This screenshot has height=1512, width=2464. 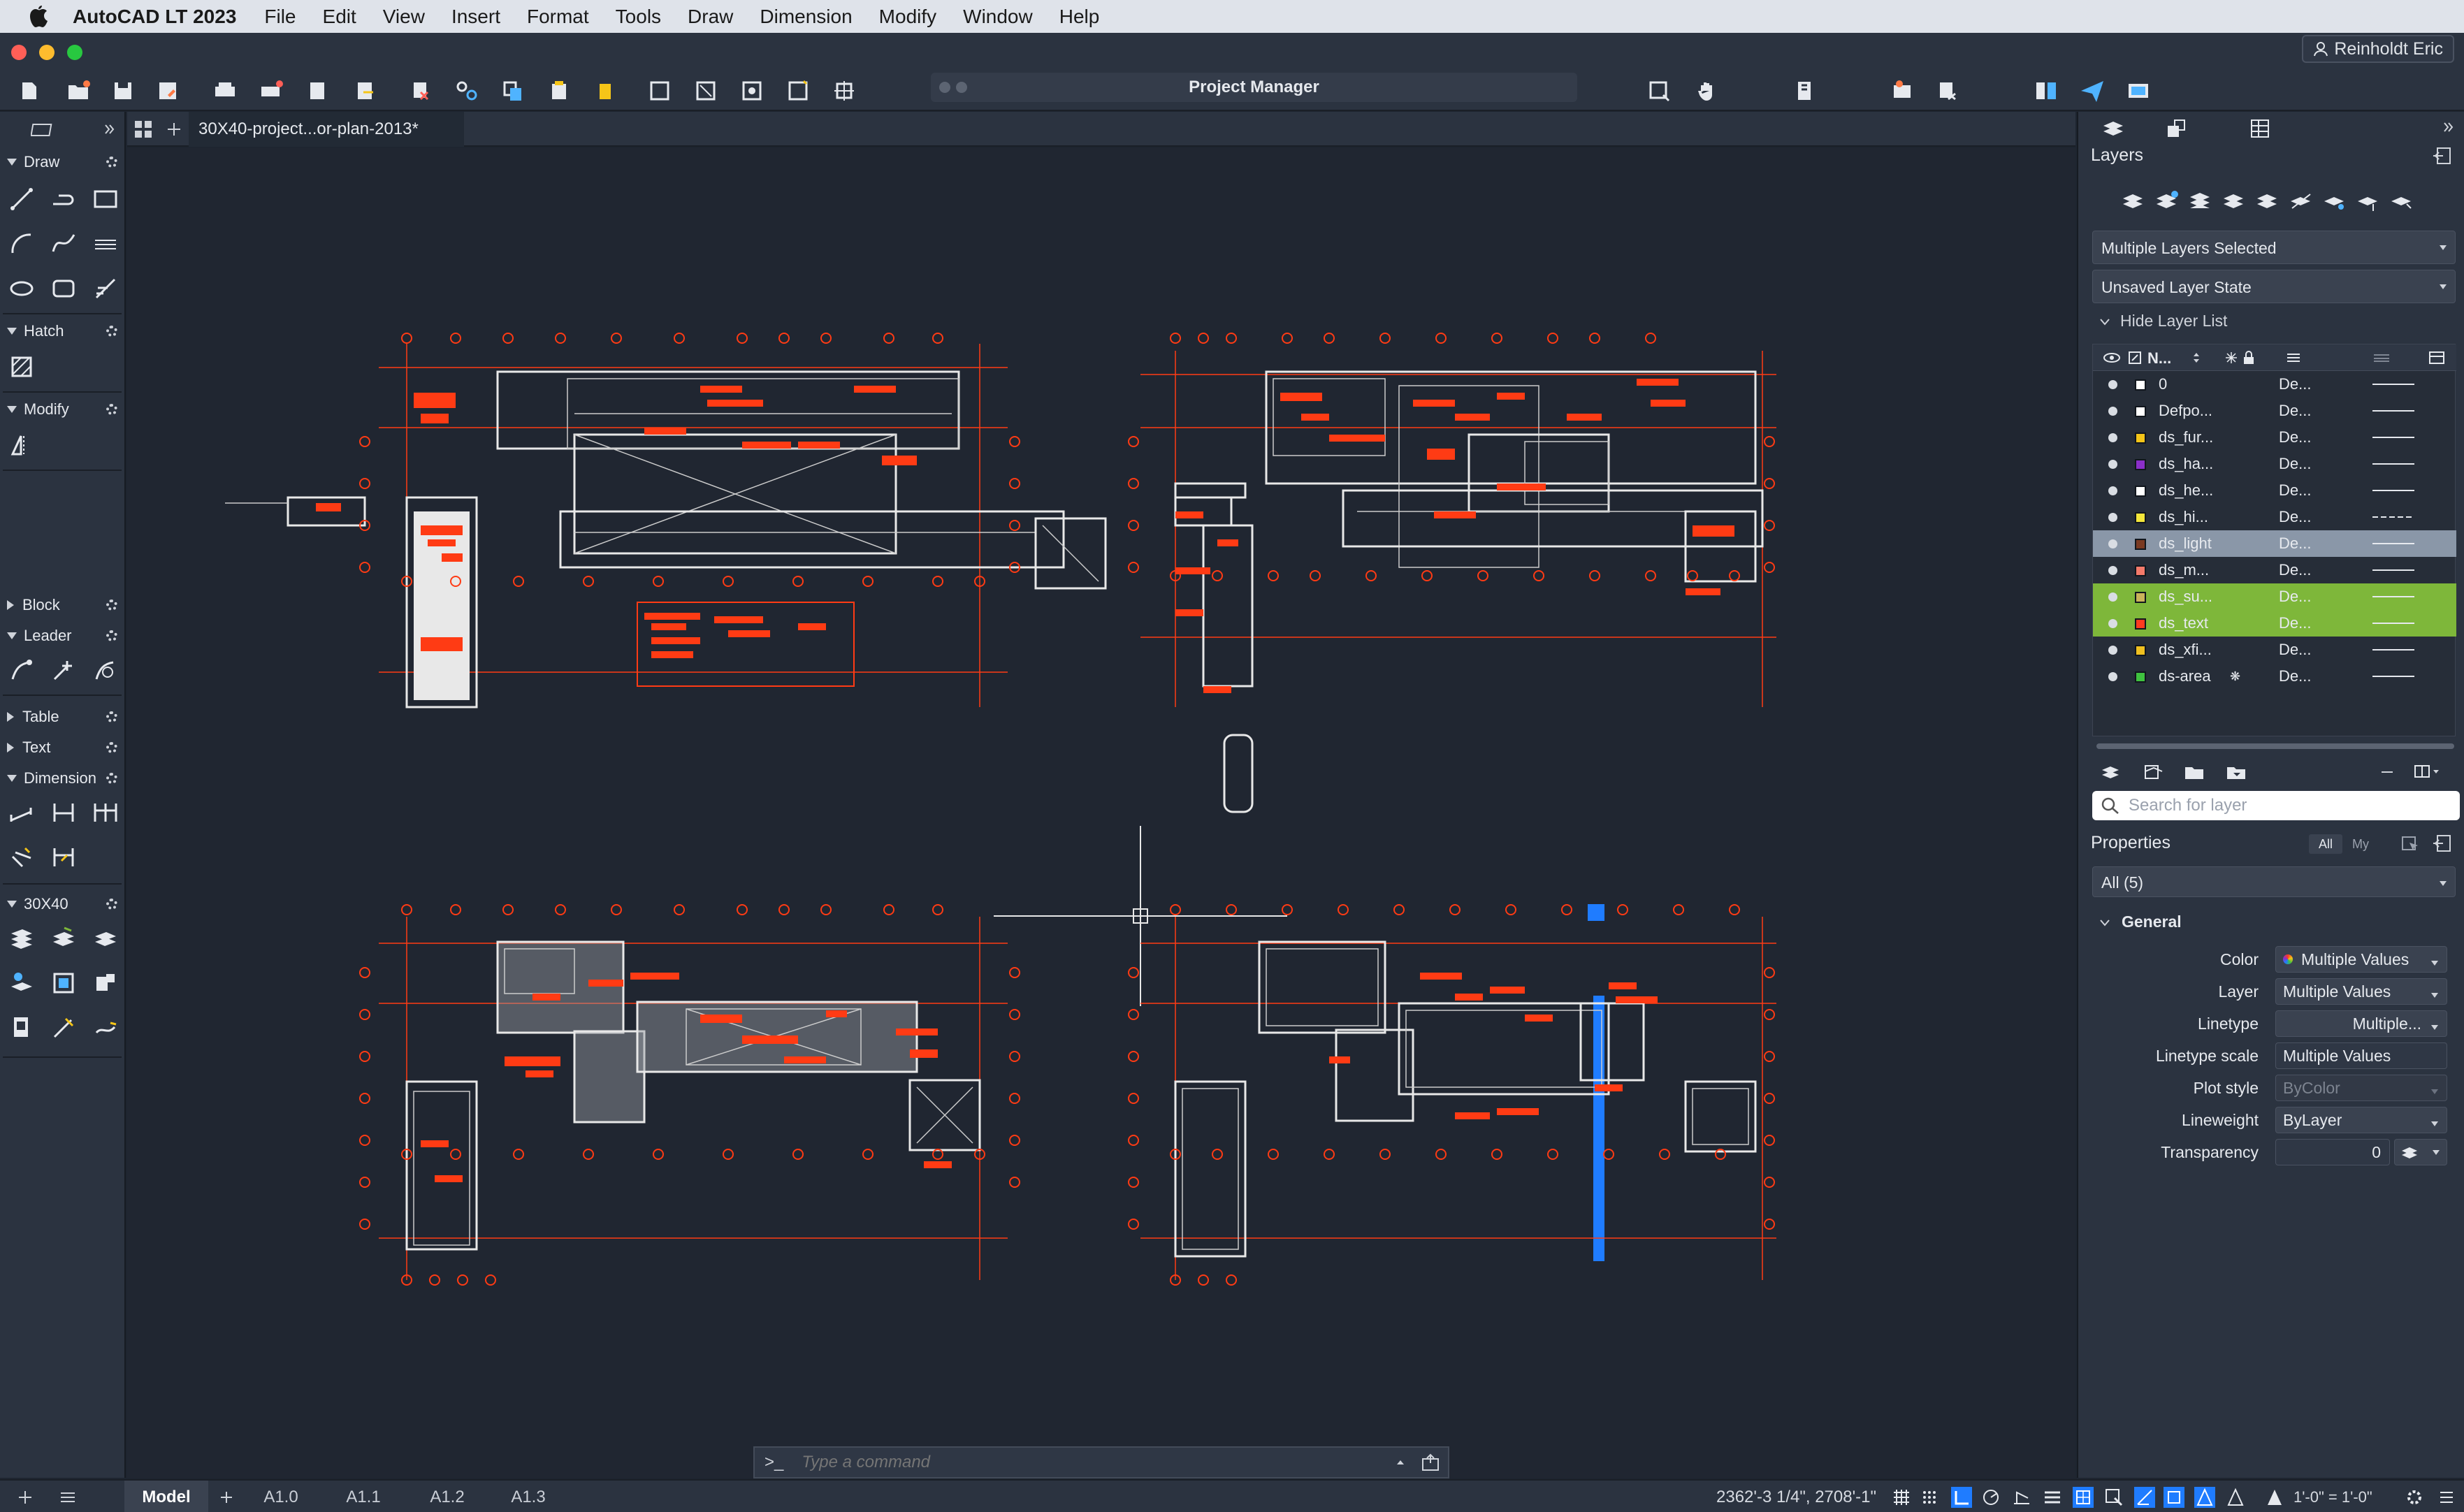 What do you see at coordinates (63, 636) in the screenshot?
I see `section-leader: Leader` at bounding box center [63, 636].